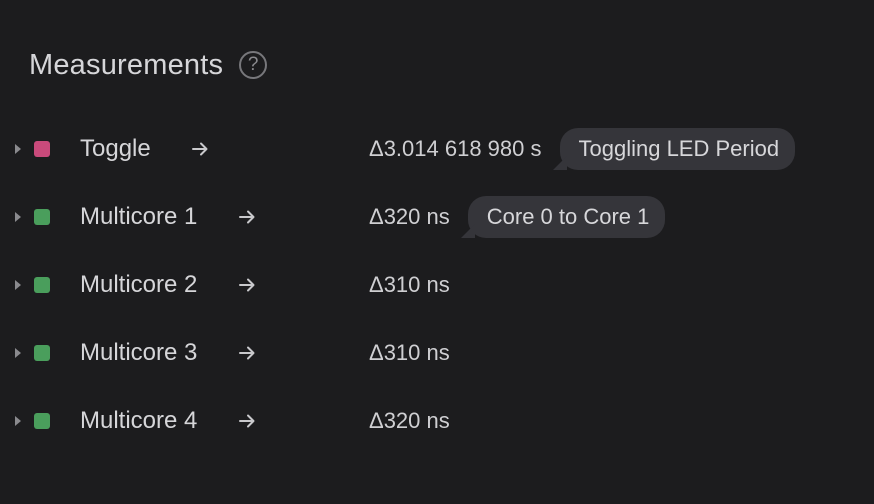 This screenshot has height=504, width=874. Describe the element at coordinates (139, 216) in the screenshot. I see `measurement-name: Multicore 1` at that location.